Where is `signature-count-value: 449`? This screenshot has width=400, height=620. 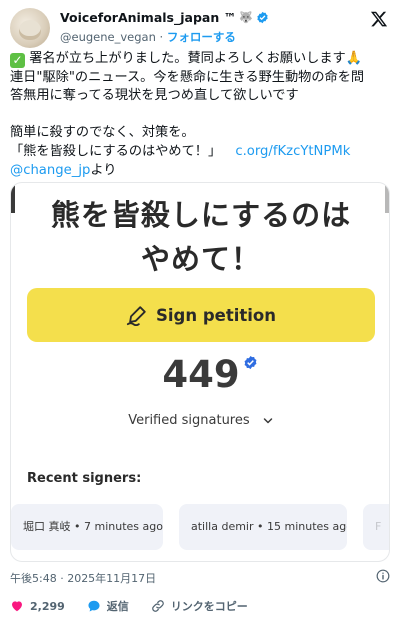
signature-count-value: 449 is located at coordinates (201, 374).